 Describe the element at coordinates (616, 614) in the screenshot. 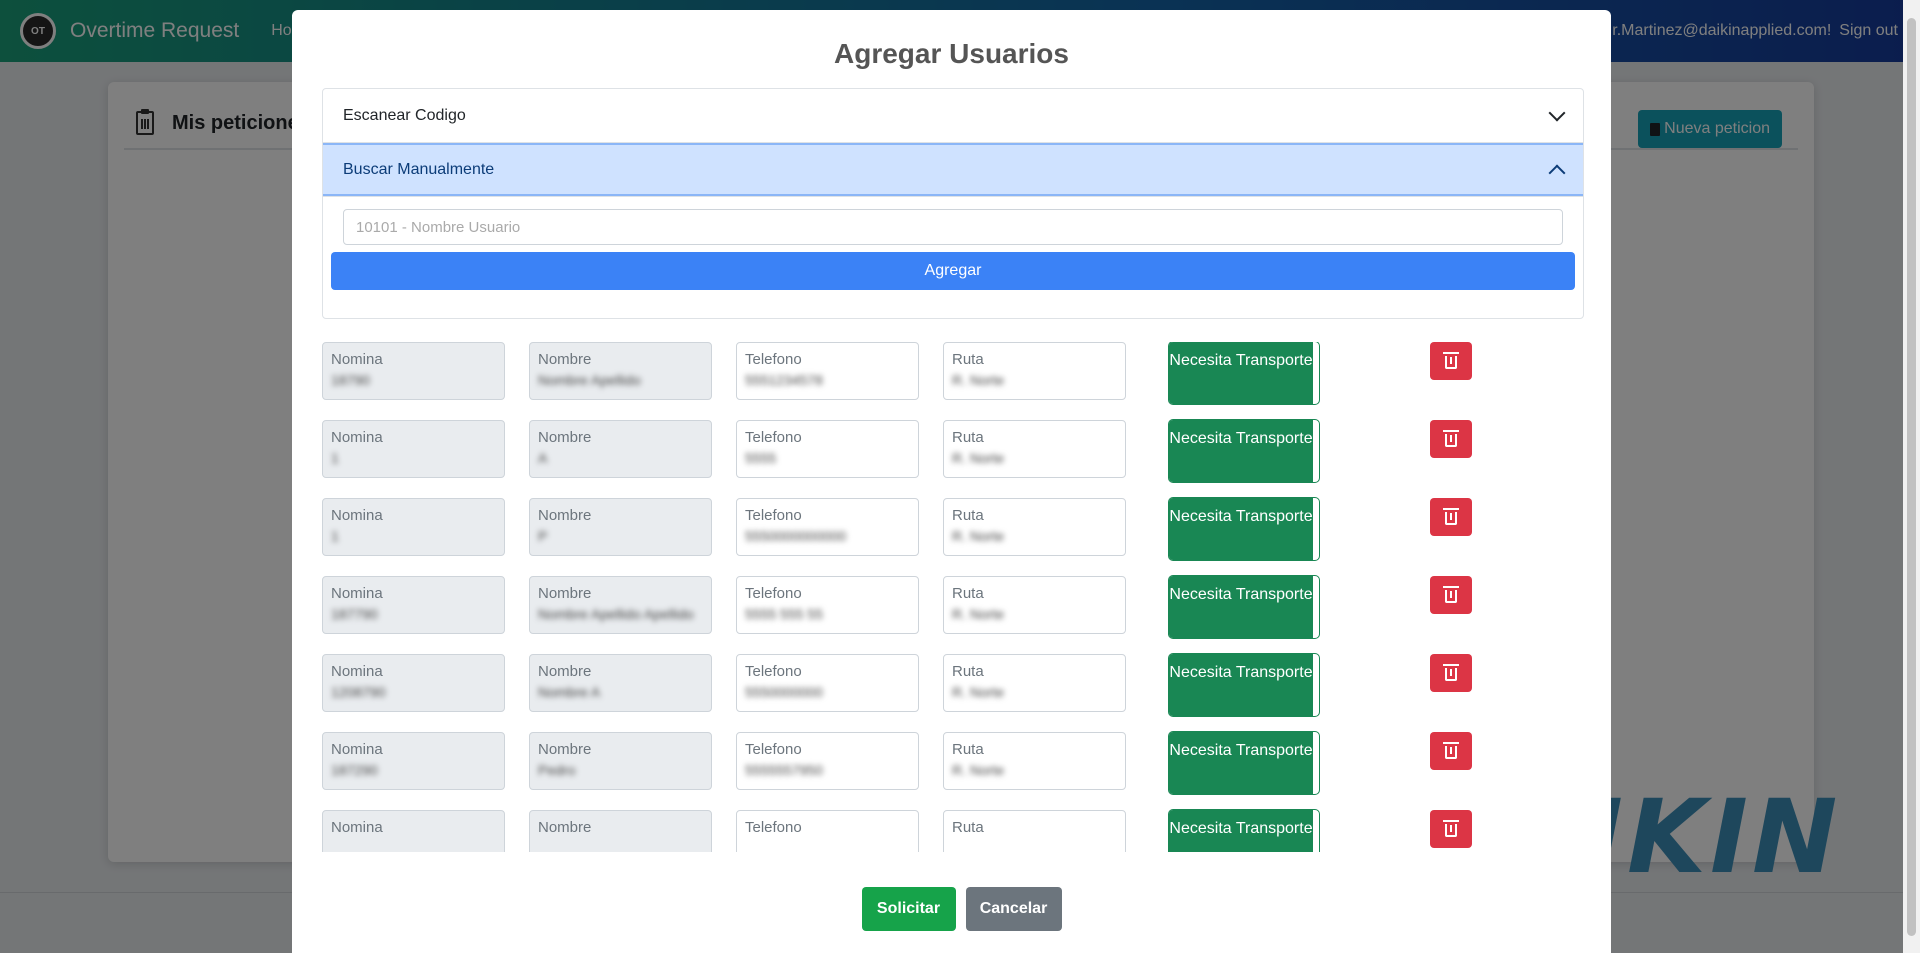

I see `nombre-value: Nombre Apellido Apellido` at that location.